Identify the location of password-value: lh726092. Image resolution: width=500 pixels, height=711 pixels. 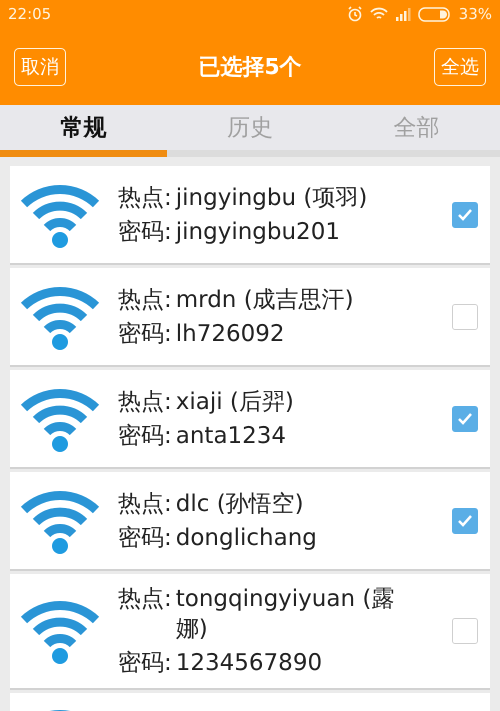
(231, 334).